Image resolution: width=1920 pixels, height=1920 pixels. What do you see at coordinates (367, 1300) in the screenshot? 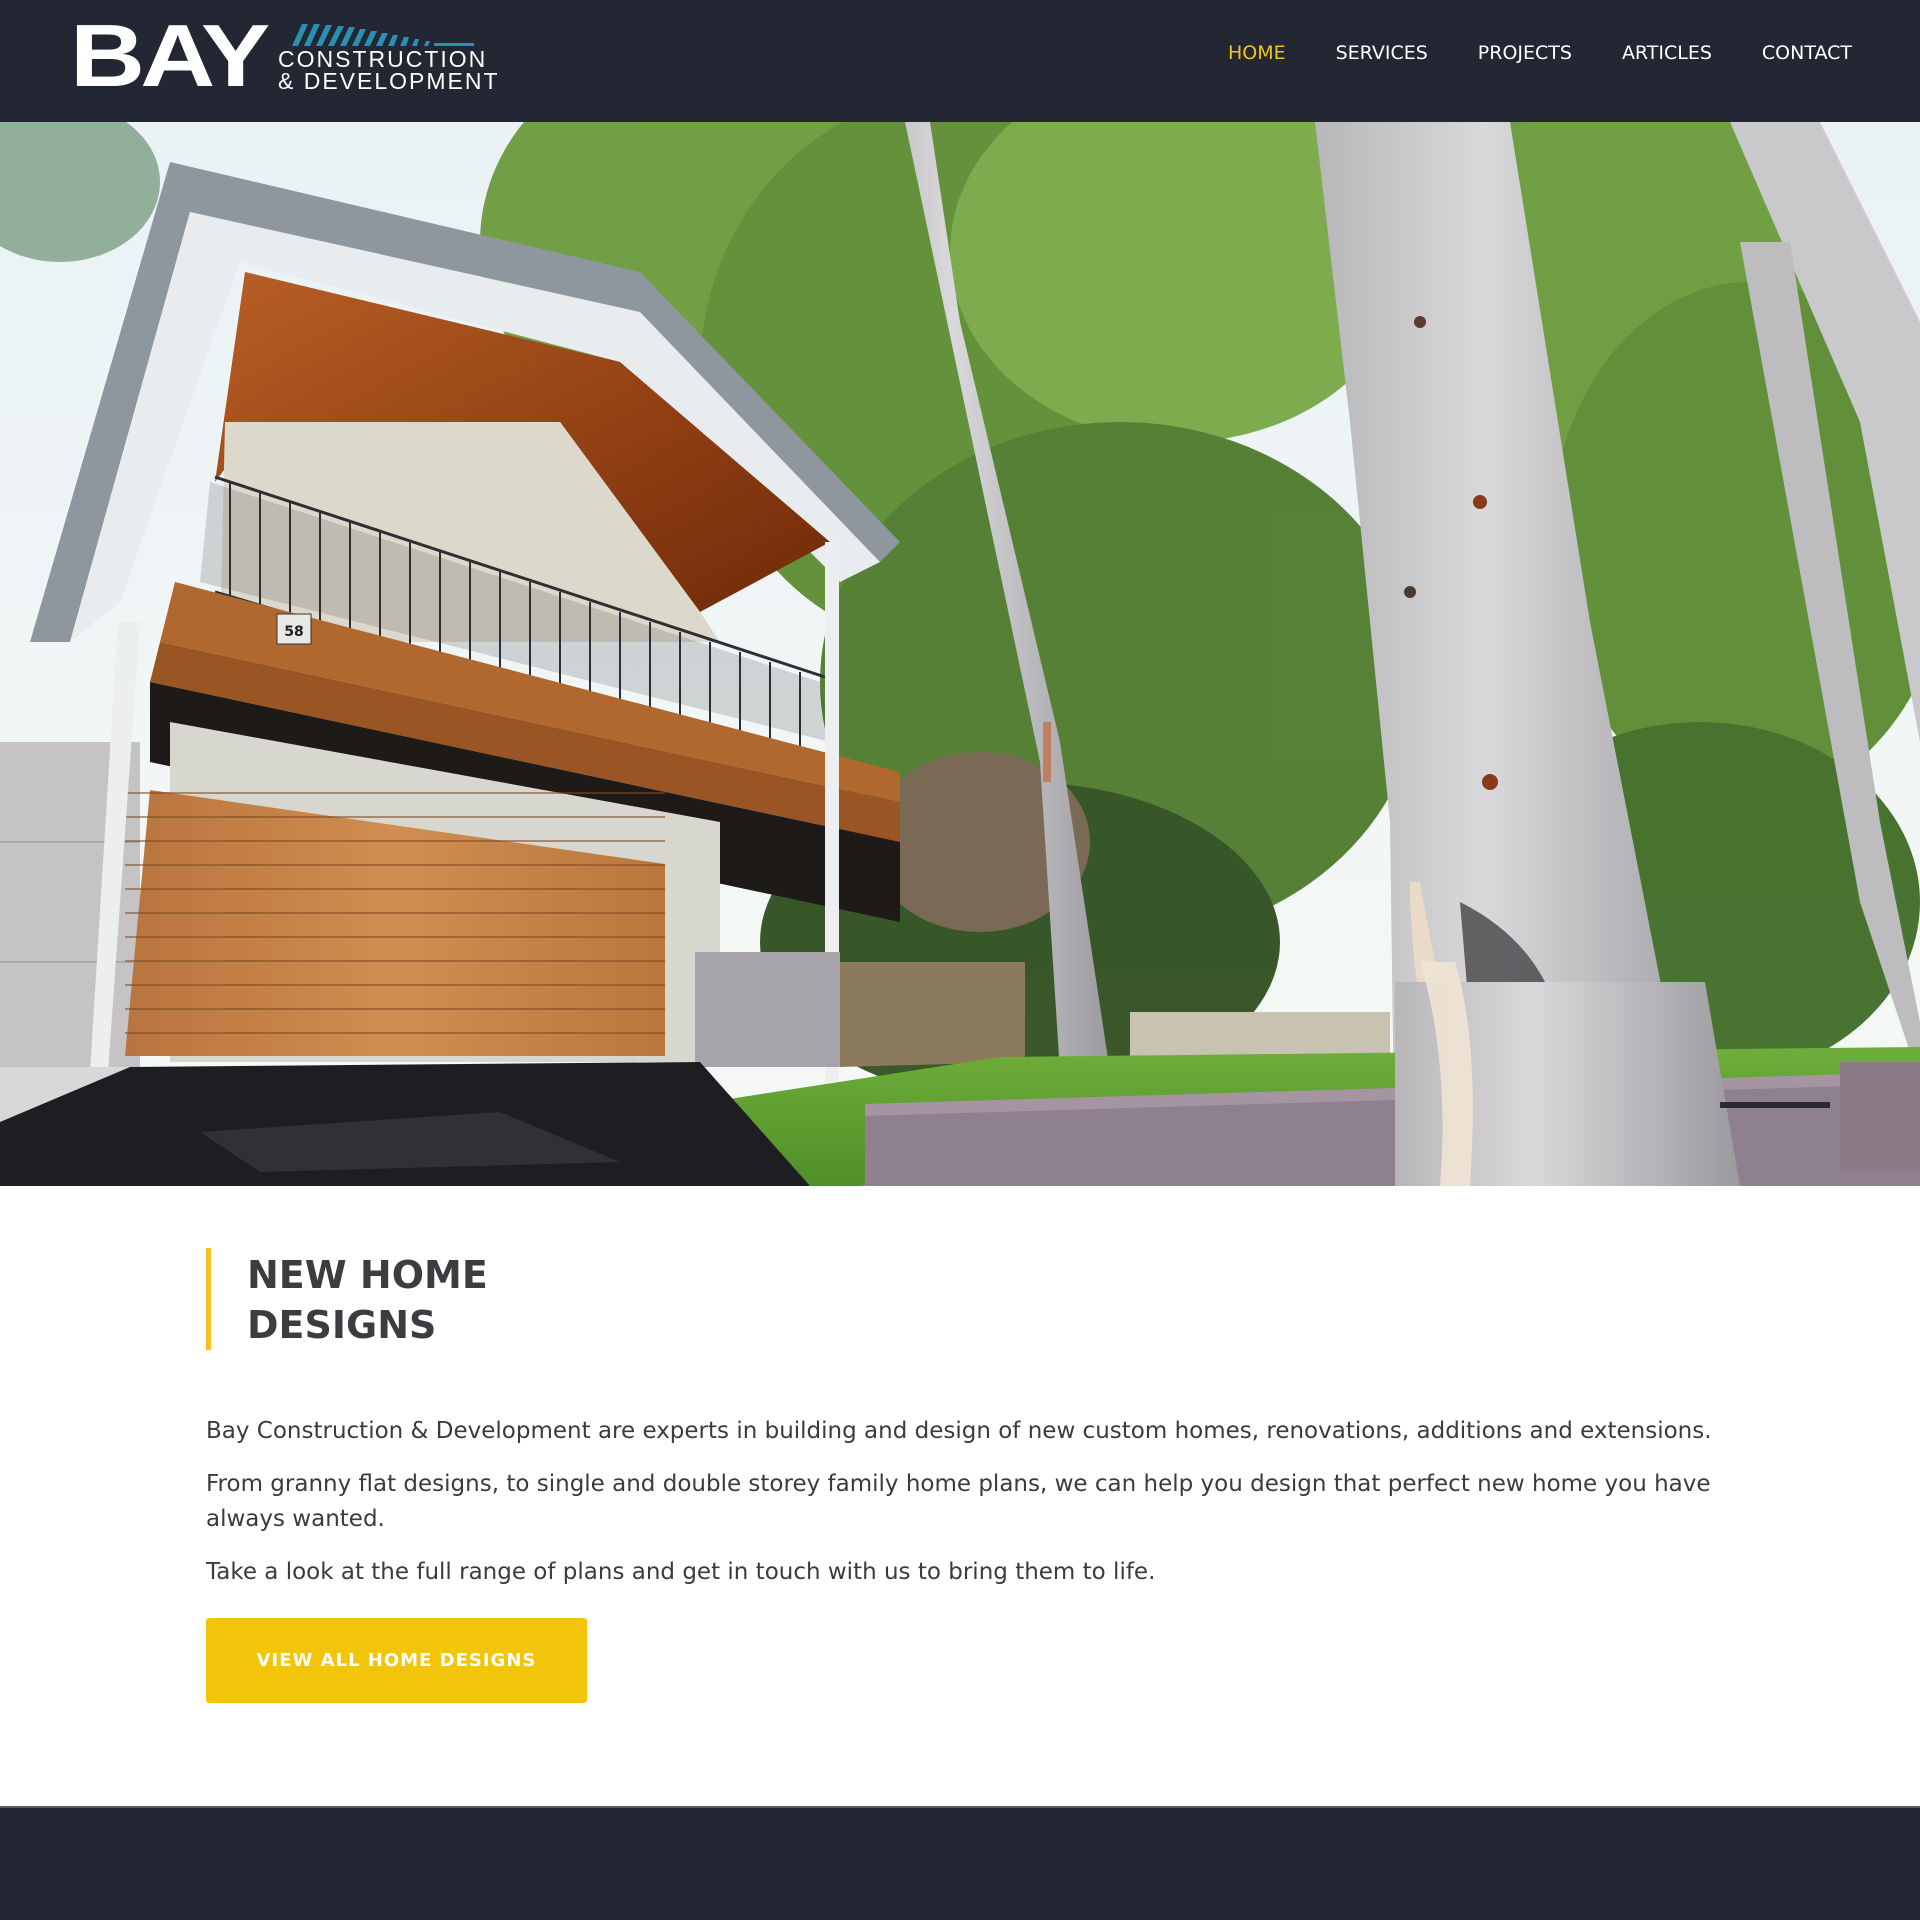
I see `section-heading: NEW HOME DESIGNS` at bounding box center [367, 1300].